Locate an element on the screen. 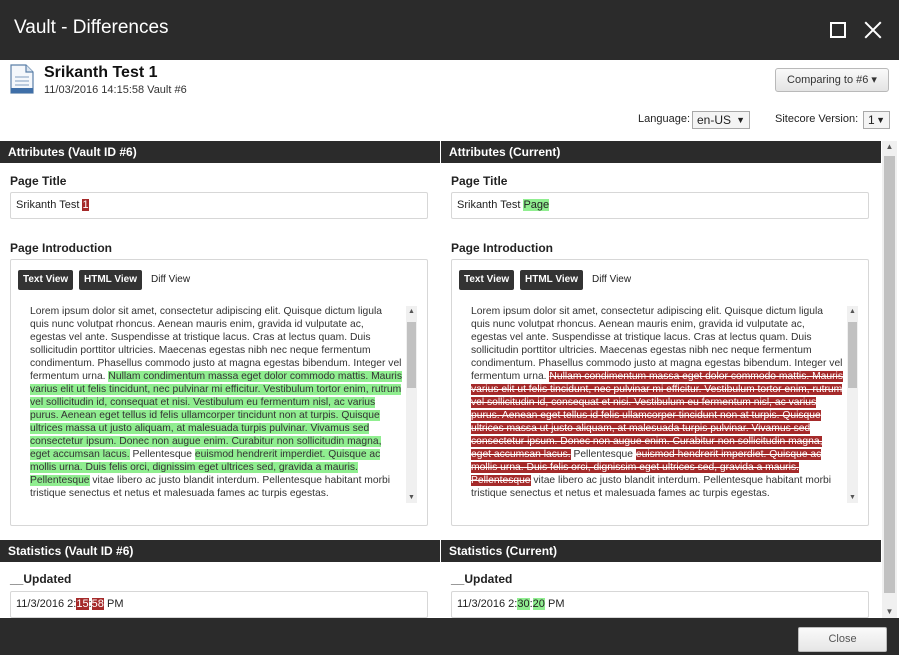 The image size is (899, 655). attributes-header-vault: Attributes (Vault ID #6) is located at coordinates (220, 152).